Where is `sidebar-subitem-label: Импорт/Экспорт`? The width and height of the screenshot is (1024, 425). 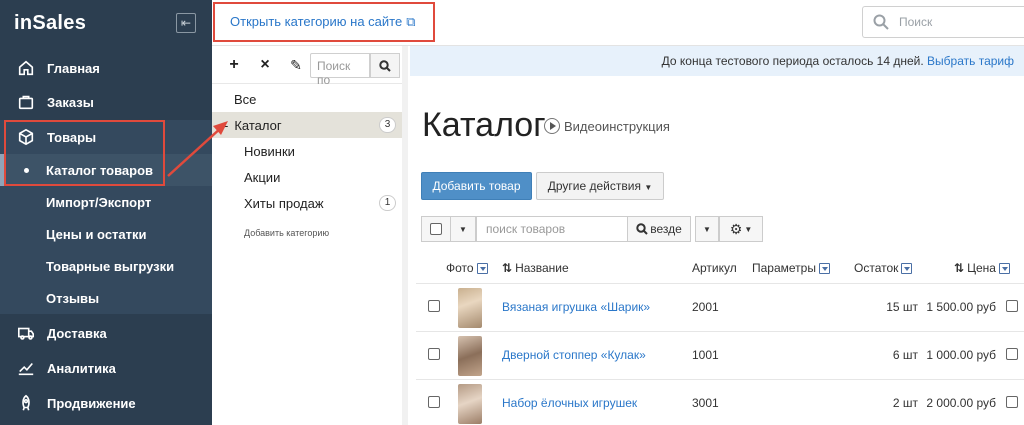 sidebar-subitem-label: Импорт/Экспорт is located at coordinates (99, 202).